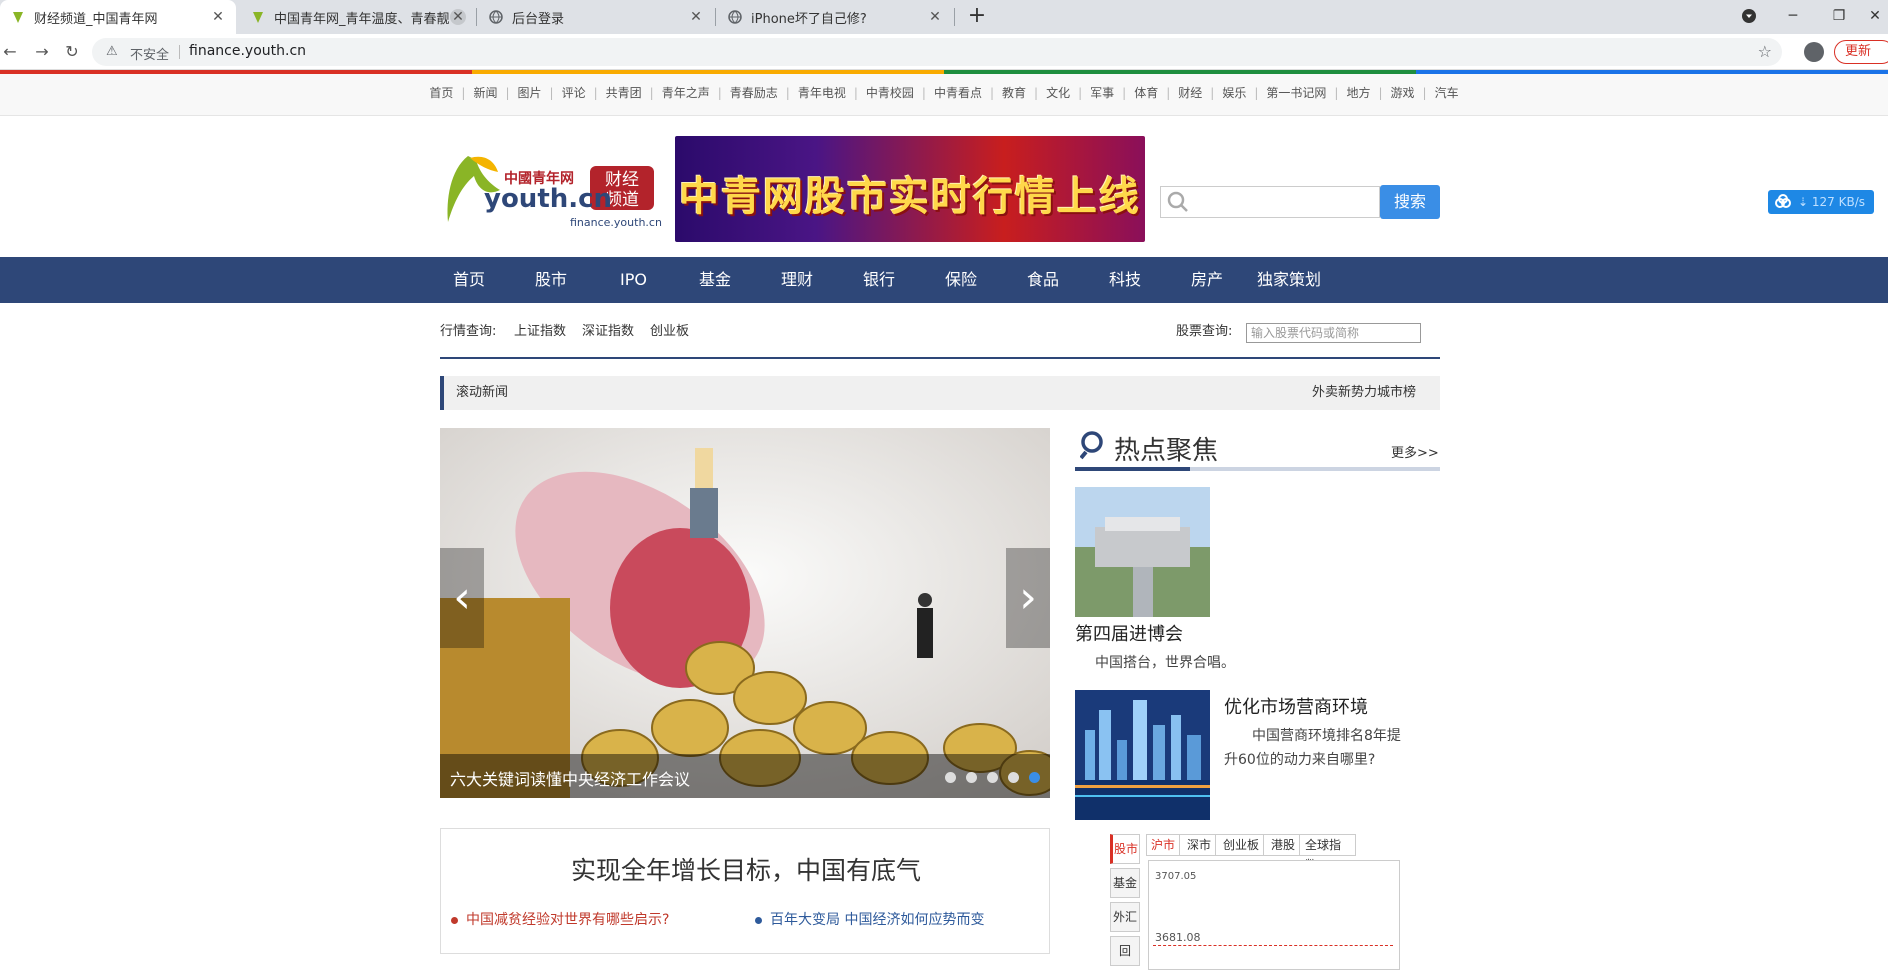 This screenshot has height=970, width=1888. What do you see at coordinates (1839, 16) in the screenshot?
I see `restore-button: ❐` at bounding box center [1839, 16].